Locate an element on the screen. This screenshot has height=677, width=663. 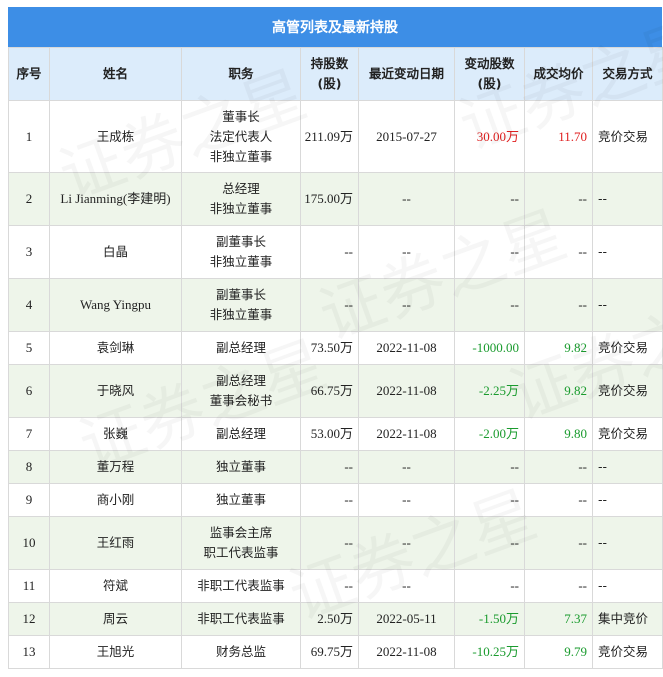
executive-roles: 董事长 法定代表人 非独立董事 is located at coordinates (241, 136).